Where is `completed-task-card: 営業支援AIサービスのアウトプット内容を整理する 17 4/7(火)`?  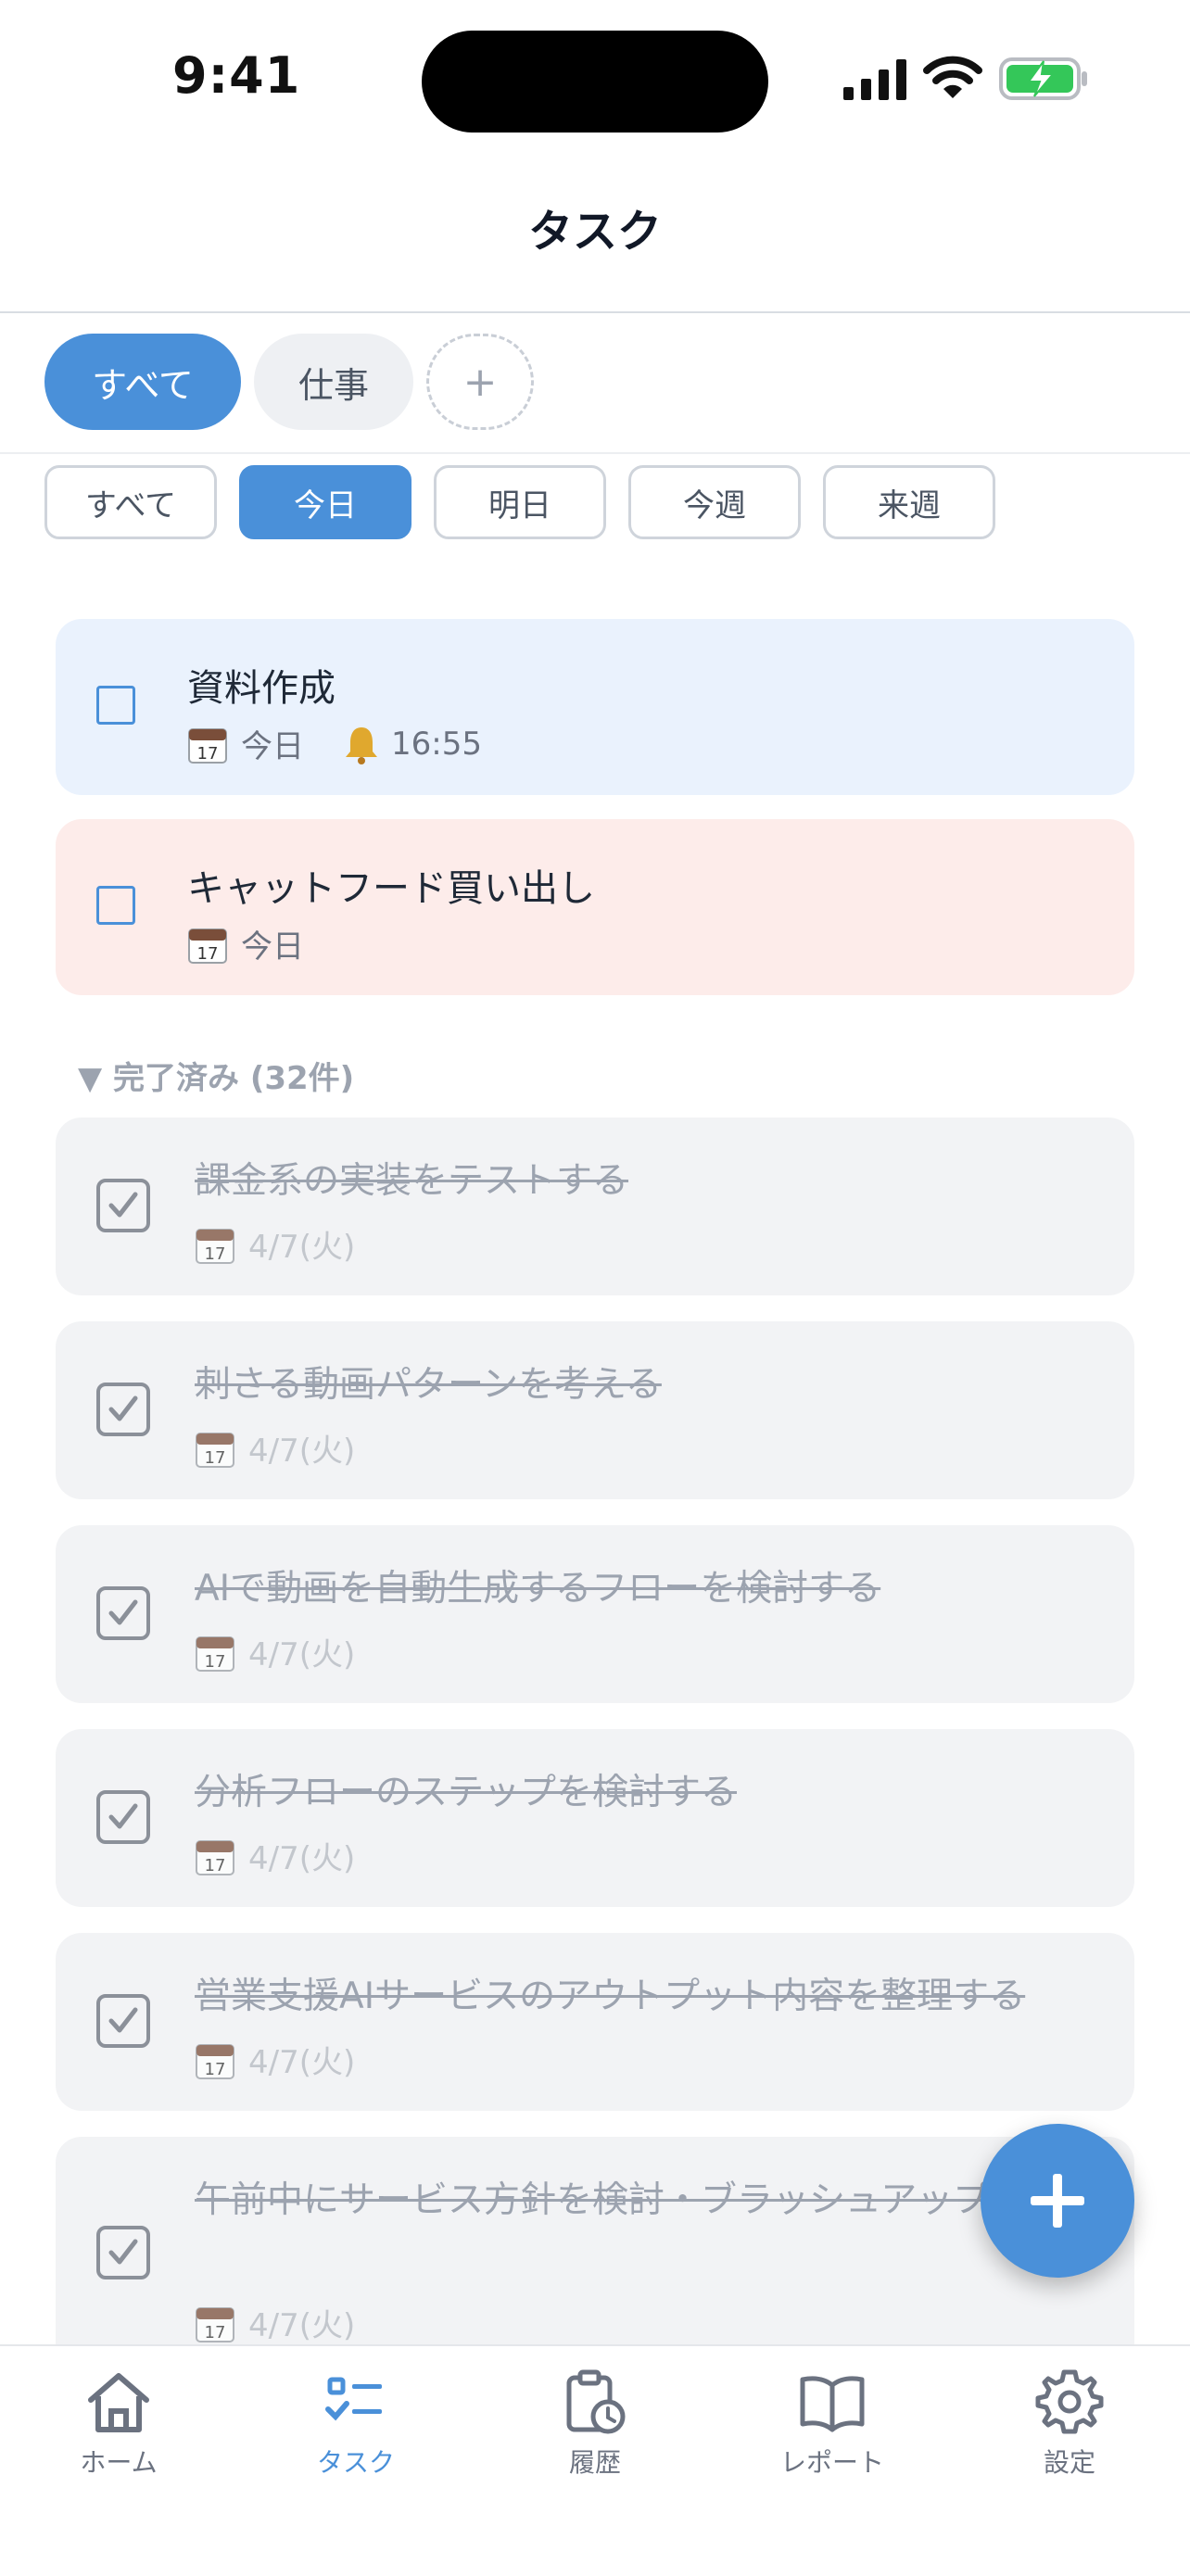
completed-task-card: 営業支援AIサービスのアウトプット内容を整理する 17 4/7(火) is located at coordinates (595, 2022).